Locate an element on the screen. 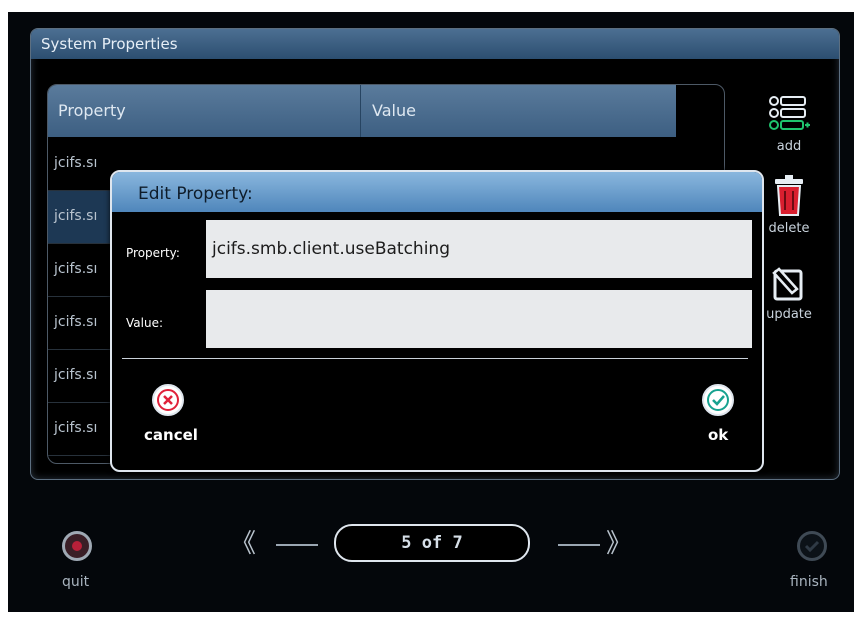 The image size is (862, 625). property-input: jcifs.smb.client.useBatching is located at coordinates (479, 249).